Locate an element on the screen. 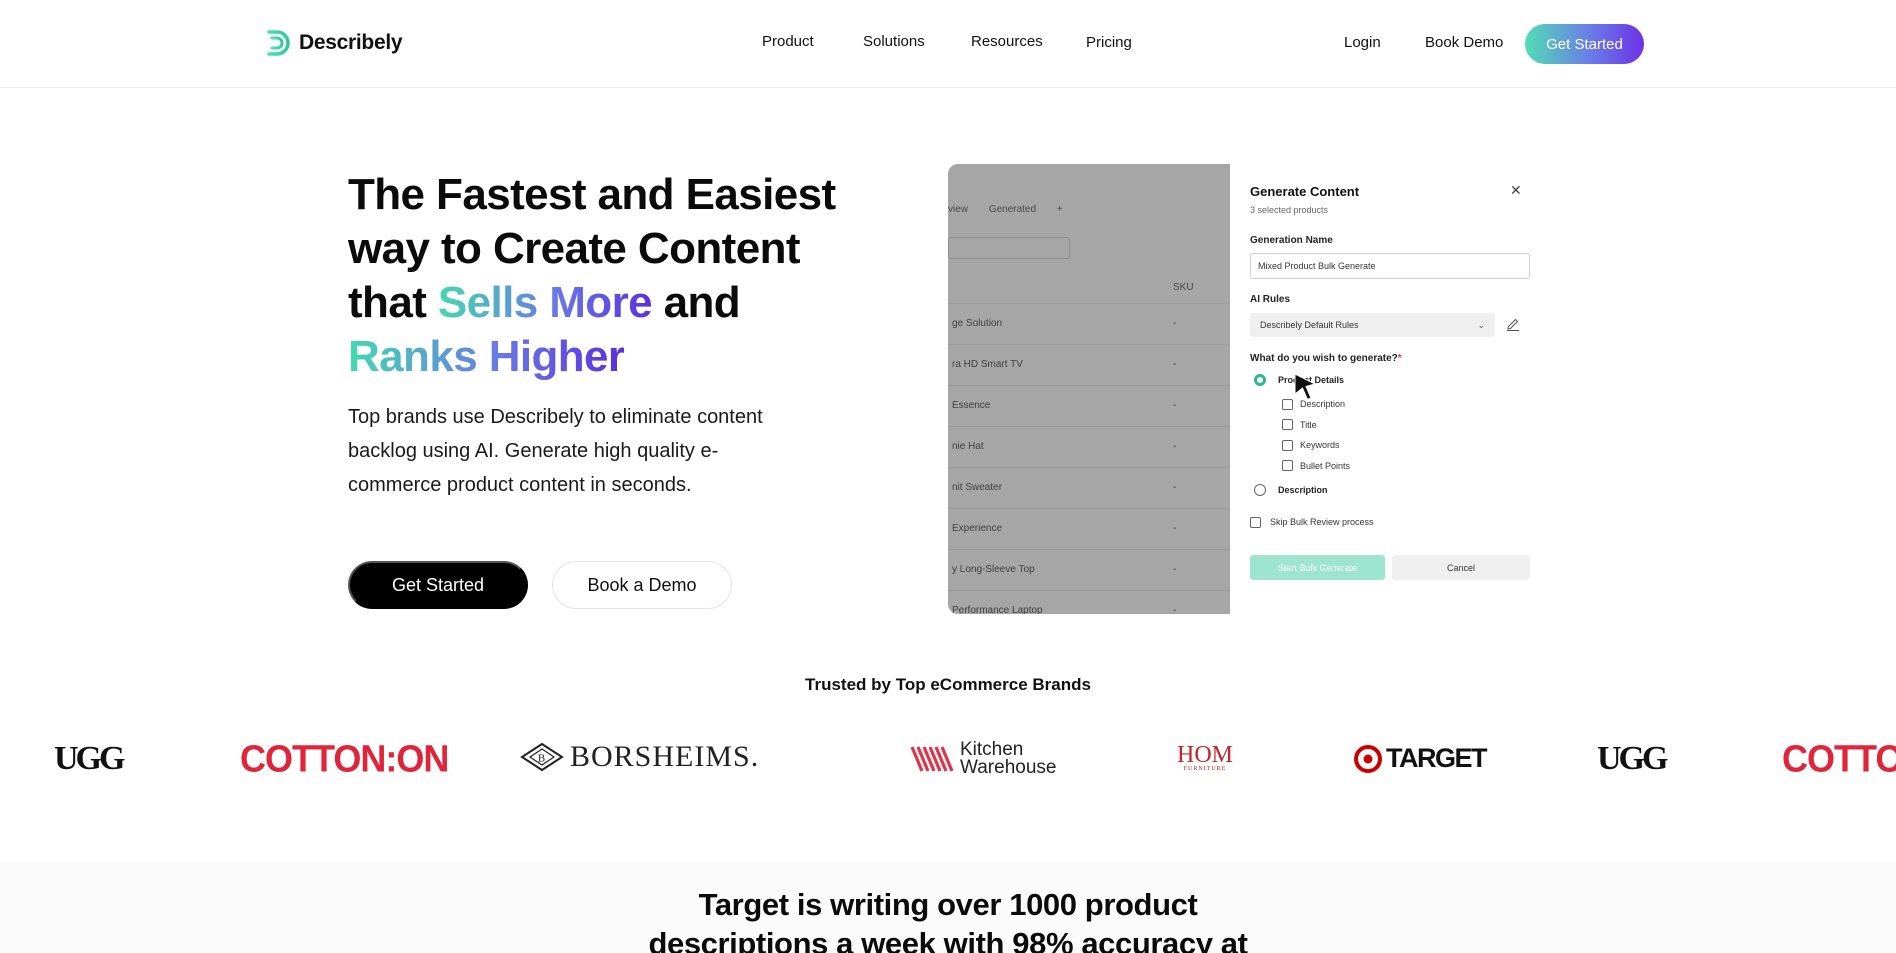 The width and height of the screenshot is (1896, 953). row-name: Experience is located at coordinates (977, 528).